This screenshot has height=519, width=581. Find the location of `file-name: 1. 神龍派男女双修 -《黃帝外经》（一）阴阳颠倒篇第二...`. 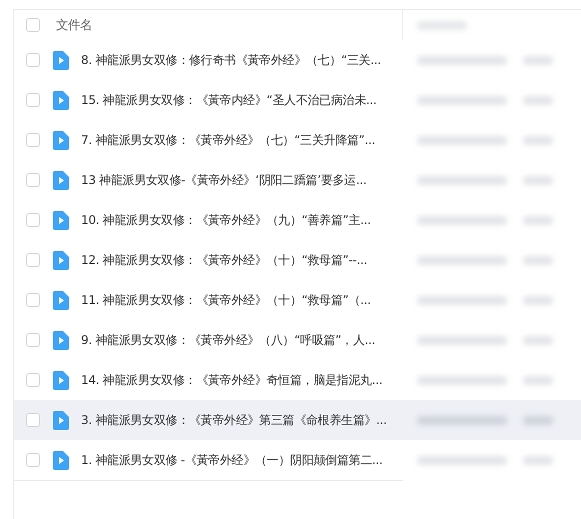

file-name: 1. 神龍派男女双修 -《黃帝外经》（一）阴阳颠倒篇第二... is located at coordinates (232, 460).